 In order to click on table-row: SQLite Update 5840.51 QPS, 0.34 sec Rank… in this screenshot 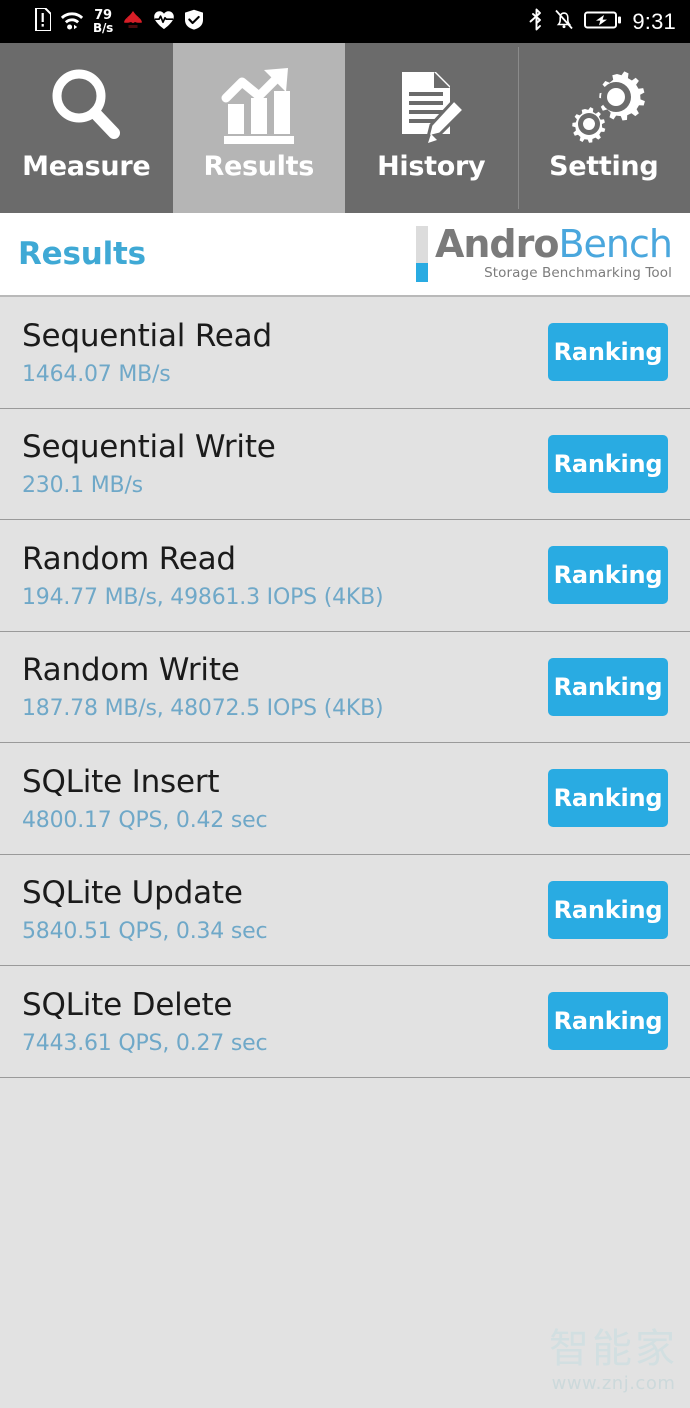, I will do `click(345, 910)`.